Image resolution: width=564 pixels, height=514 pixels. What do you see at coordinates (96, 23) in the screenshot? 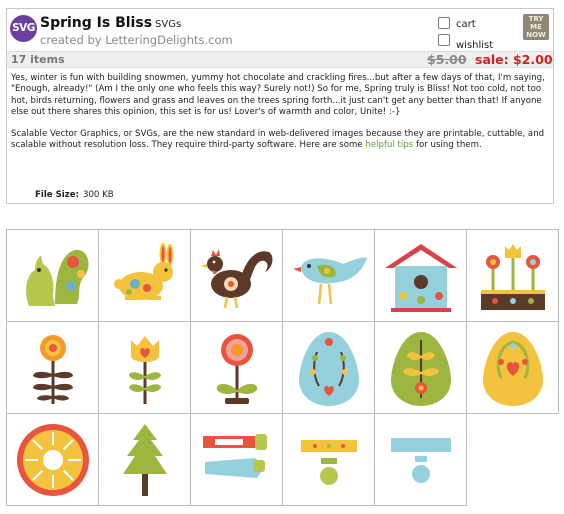
I see `product-title-text: Spring Is Bliss` at bounding box center [96, 23].